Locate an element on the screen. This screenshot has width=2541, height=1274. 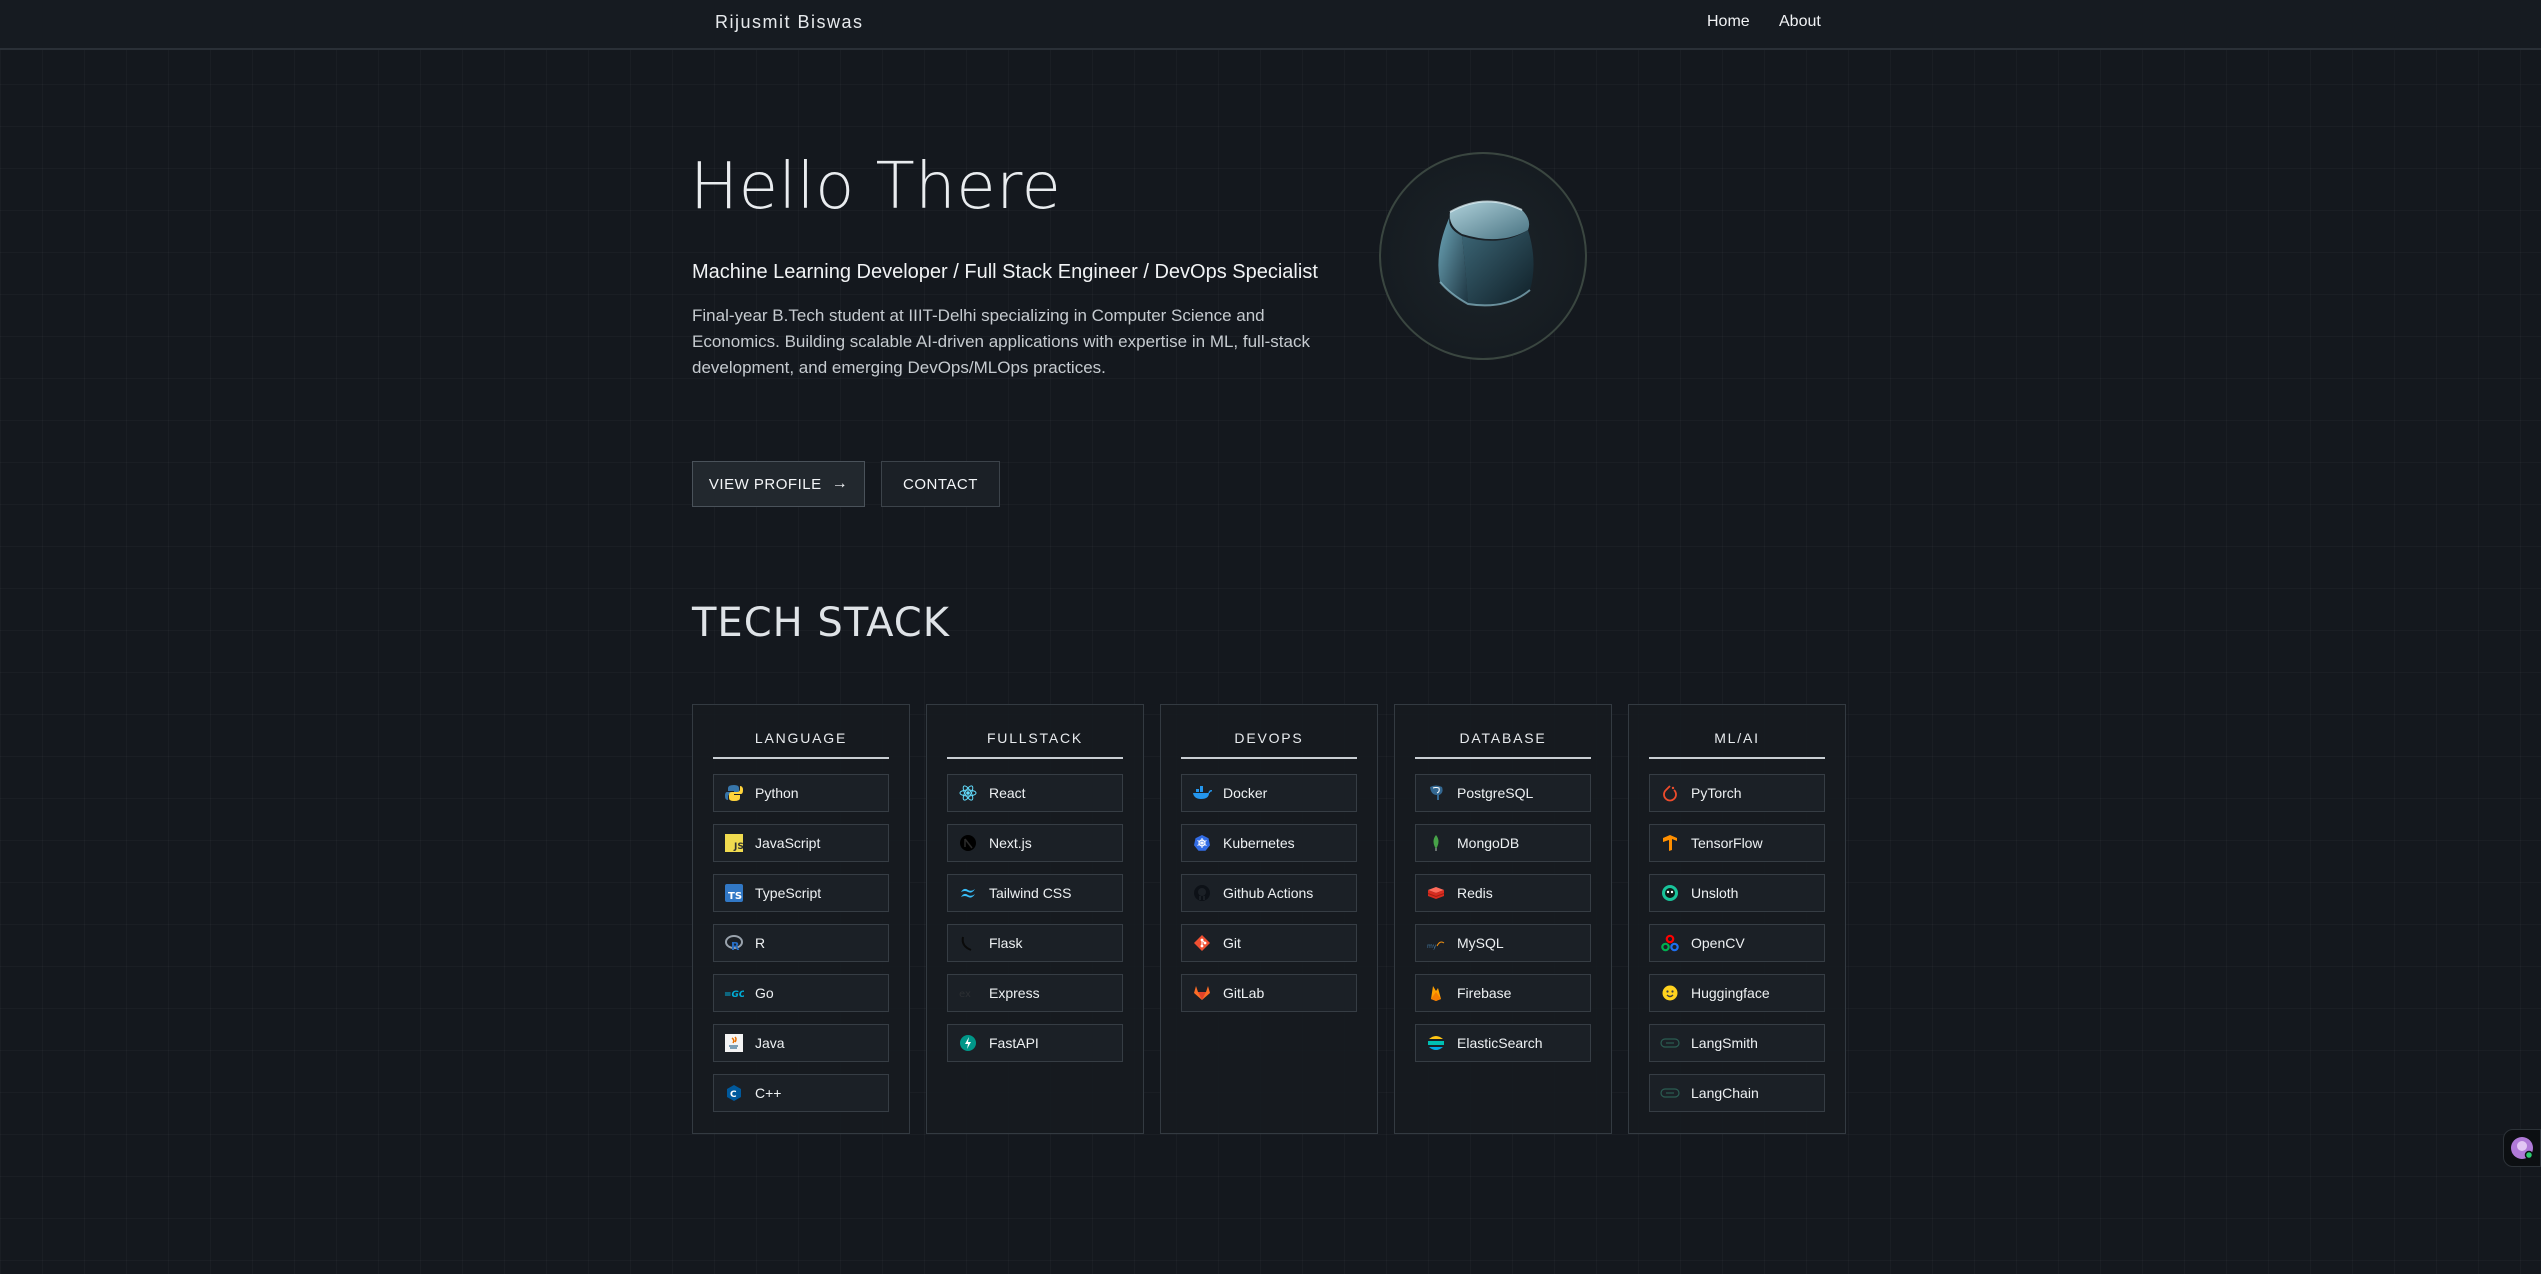
stack-item-label: Unsloth is located at coordinates (1715, 893).